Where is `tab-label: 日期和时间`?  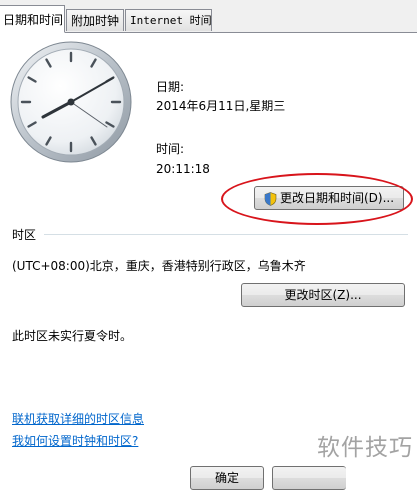
tab-label: 日期和时间 is located at coordinates (33, 20).